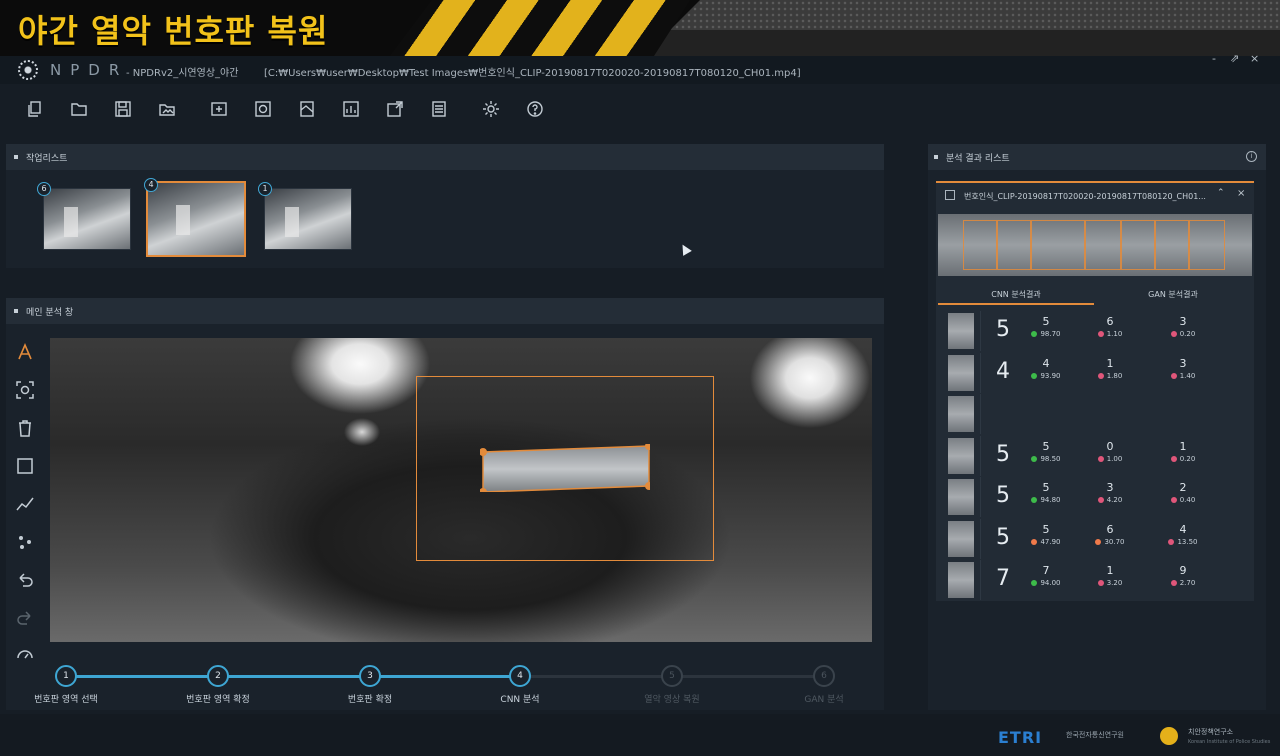 The width and height of the screenshot is (1280, 756). I want to click on work-list-item-selected, so click(196, 219).